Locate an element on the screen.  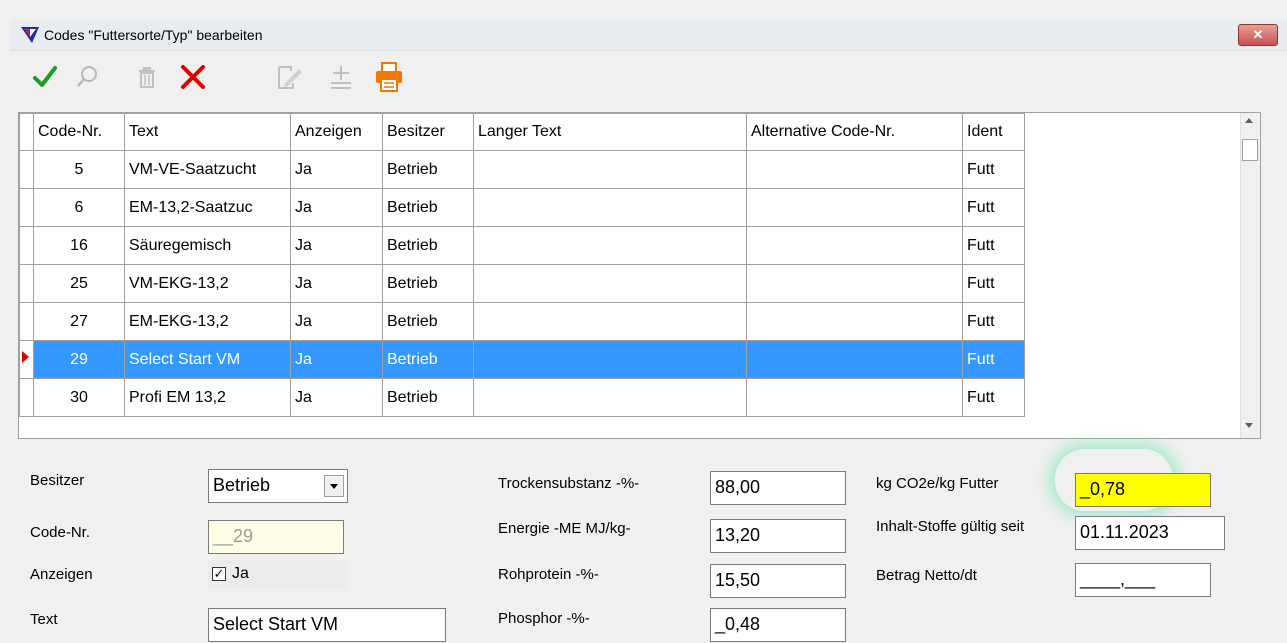
anzeigen-checkbox: ✓ is located at coordinates (219, 574).